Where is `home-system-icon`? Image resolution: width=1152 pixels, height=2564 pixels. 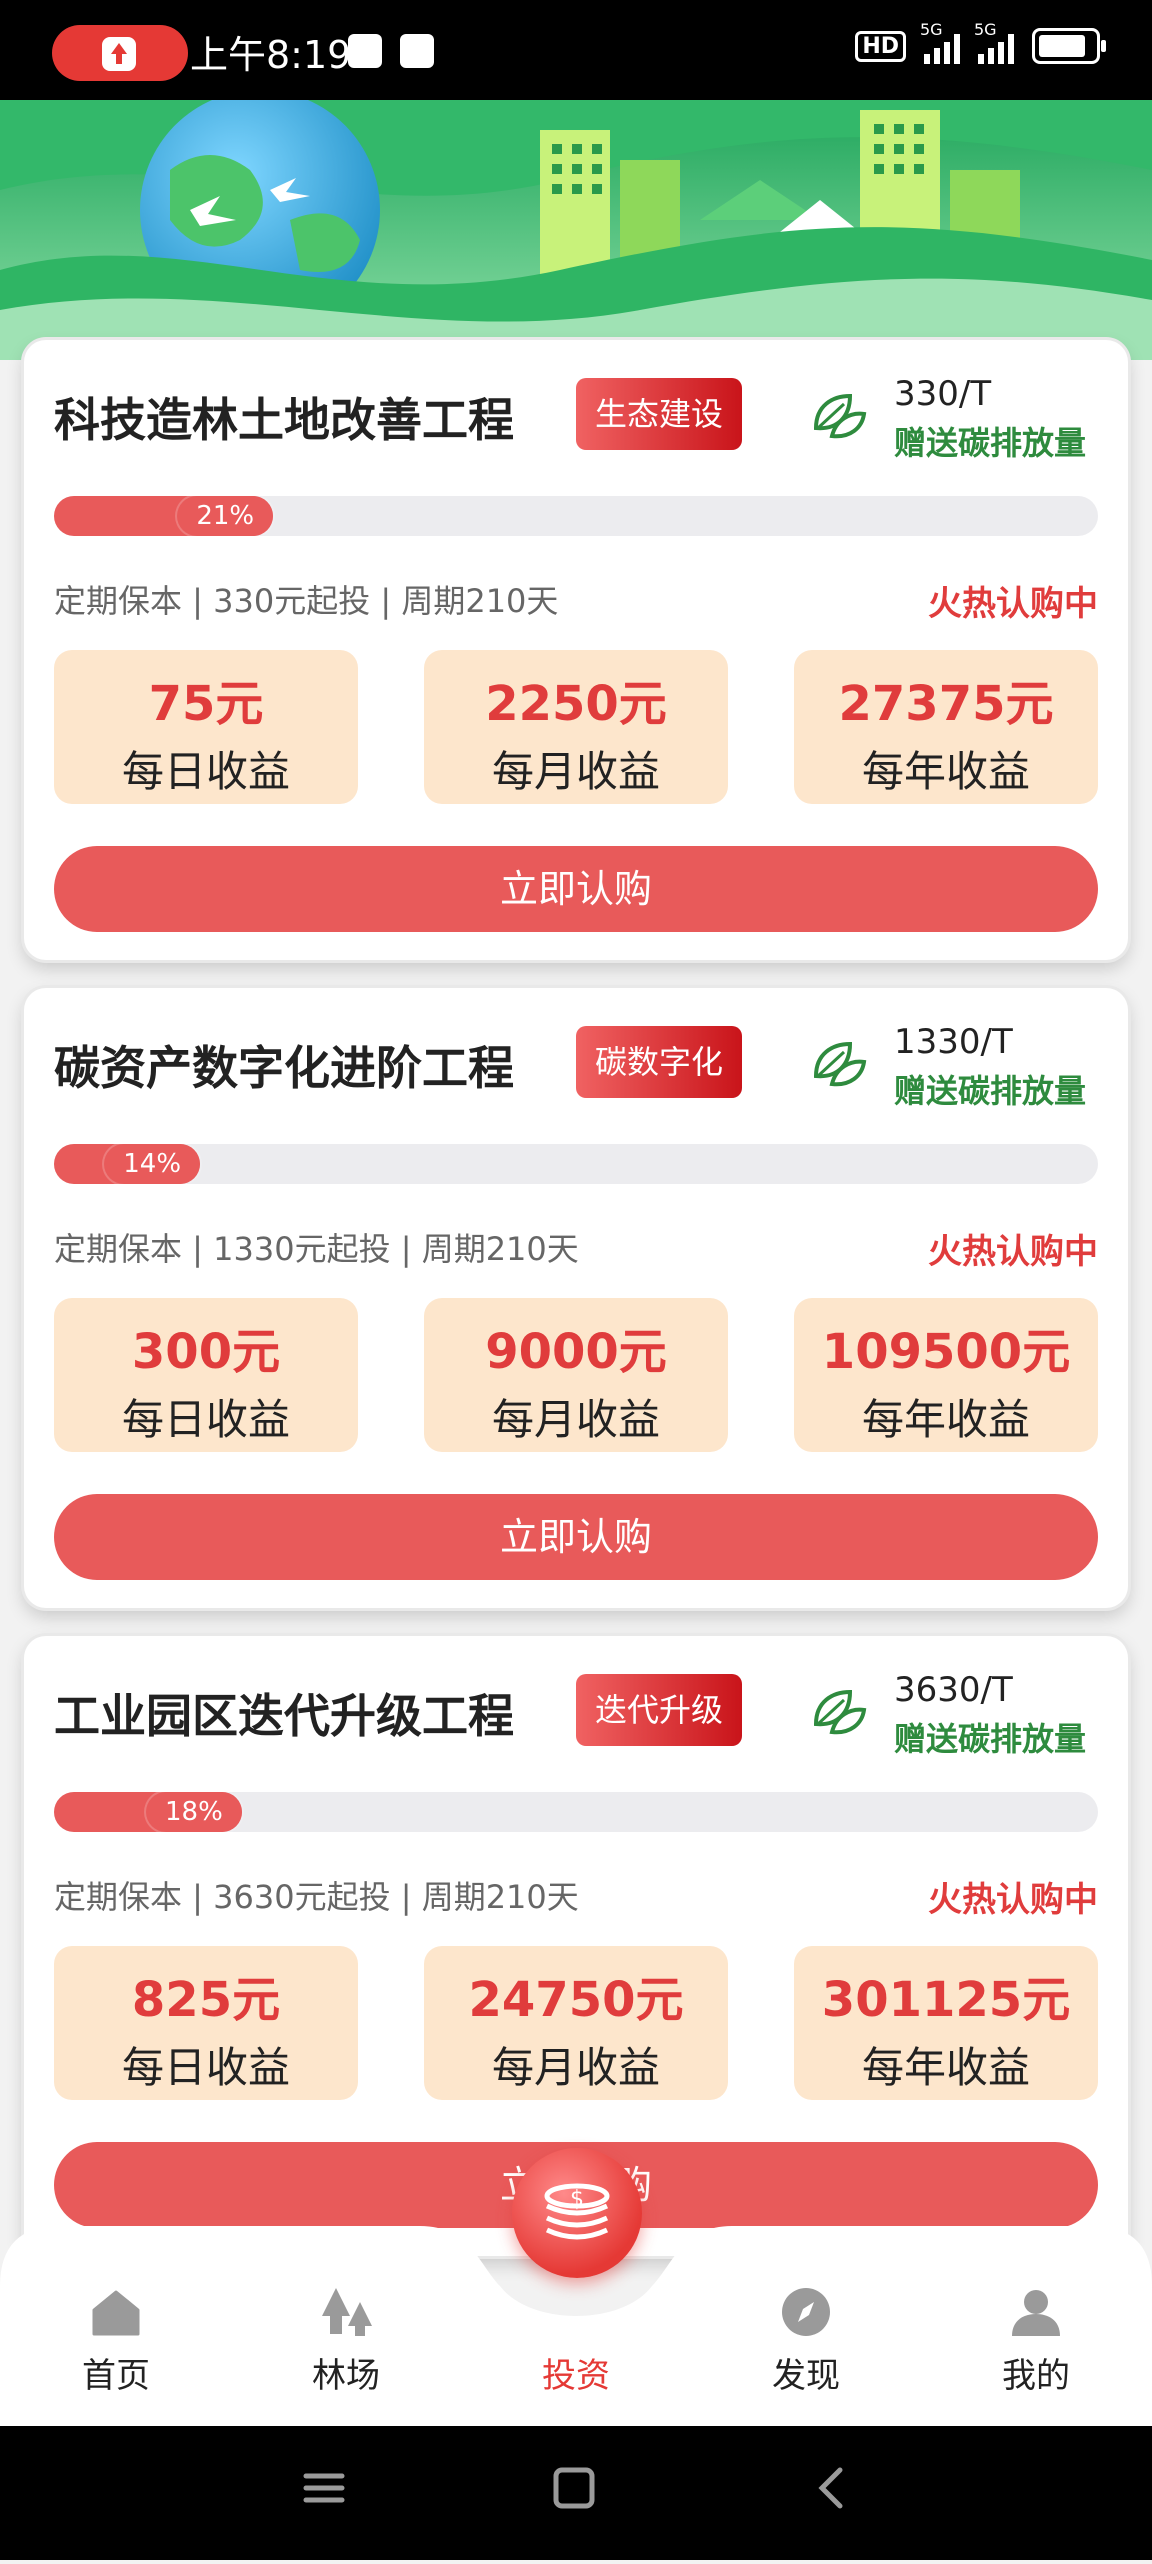
home-system-icon is located at coordinates (574, 2488).